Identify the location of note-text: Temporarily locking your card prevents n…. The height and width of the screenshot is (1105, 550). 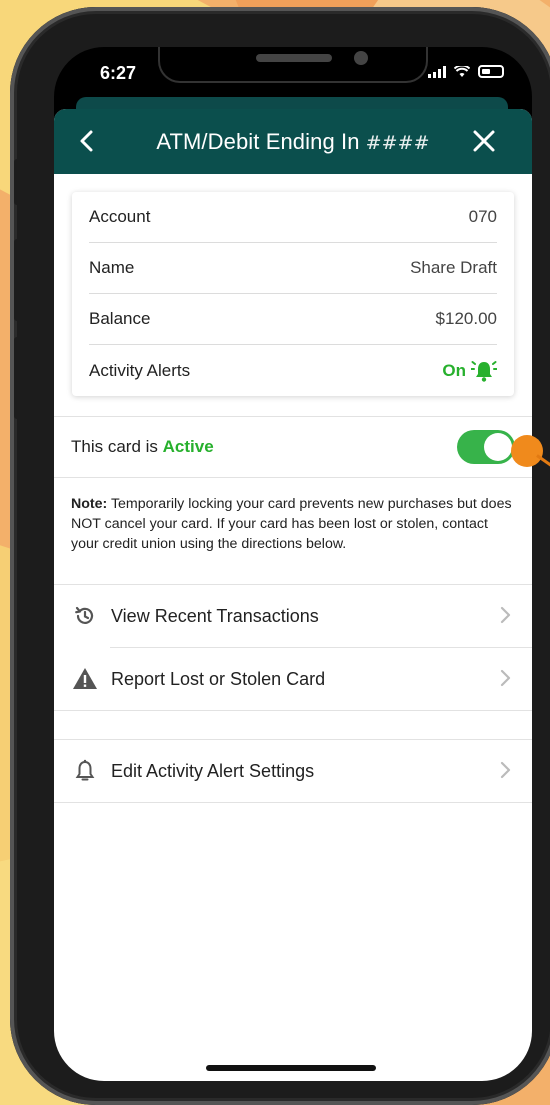
(291, 524).